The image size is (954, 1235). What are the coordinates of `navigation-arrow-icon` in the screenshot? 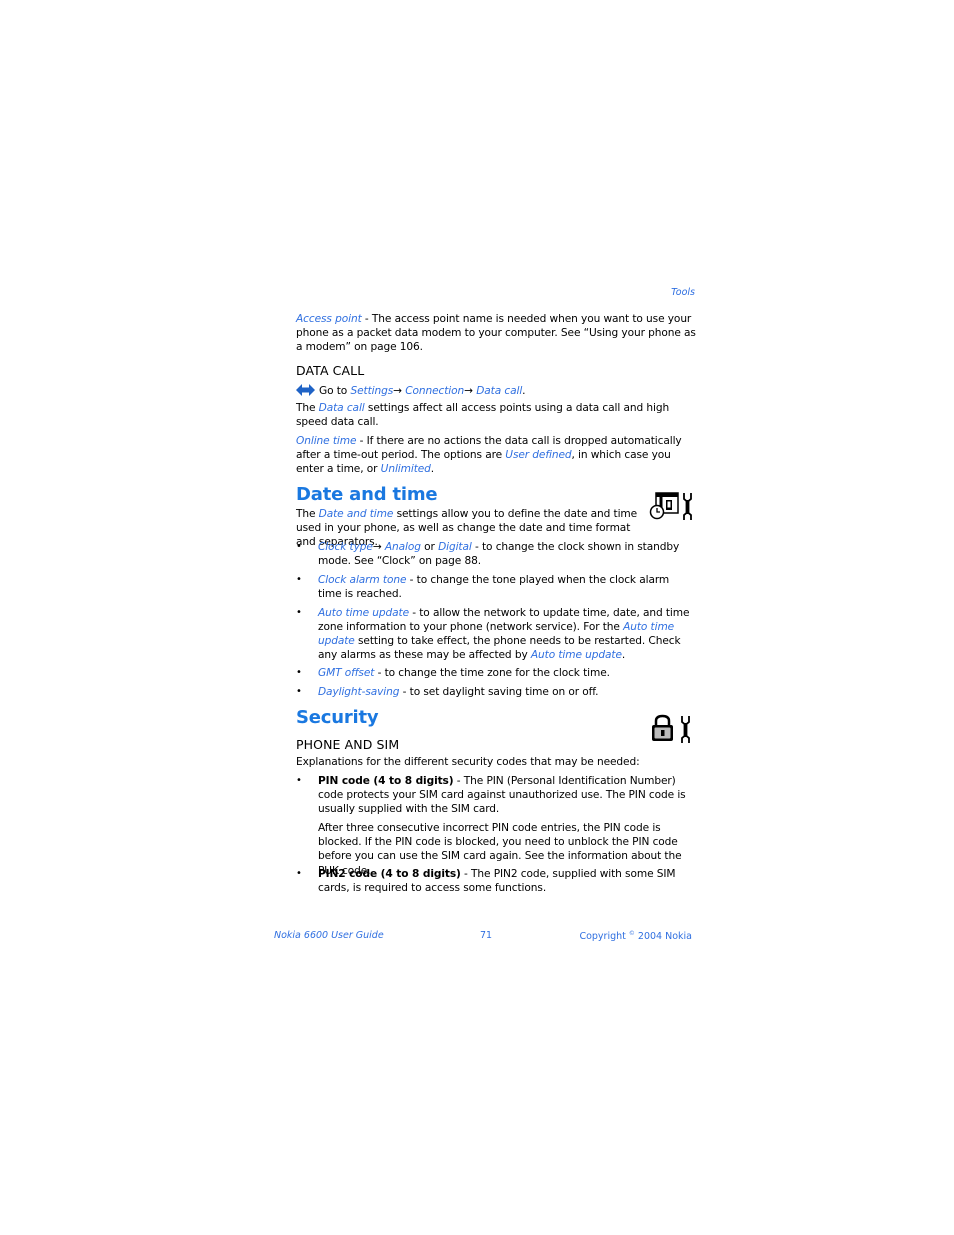 It's located at (305, 392).